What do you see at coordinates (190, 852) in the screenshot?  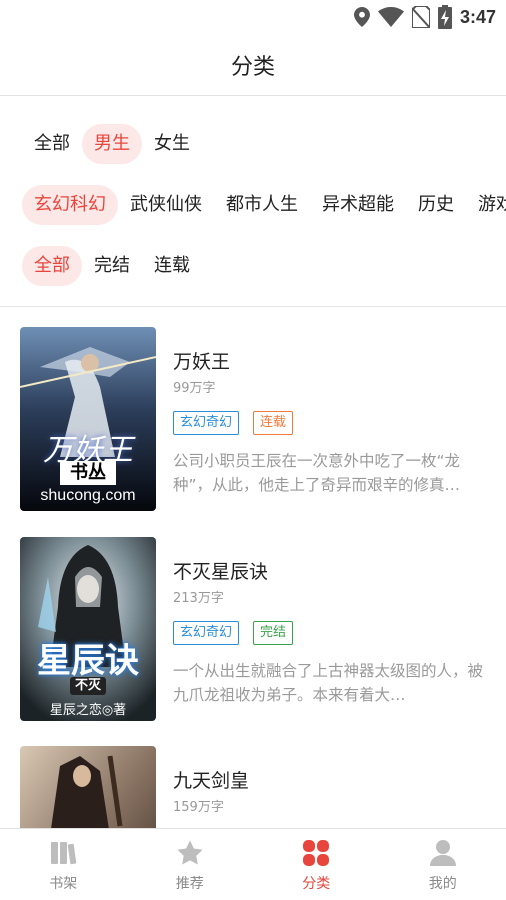 I see `star-icon` at bounding box center [190, 852].